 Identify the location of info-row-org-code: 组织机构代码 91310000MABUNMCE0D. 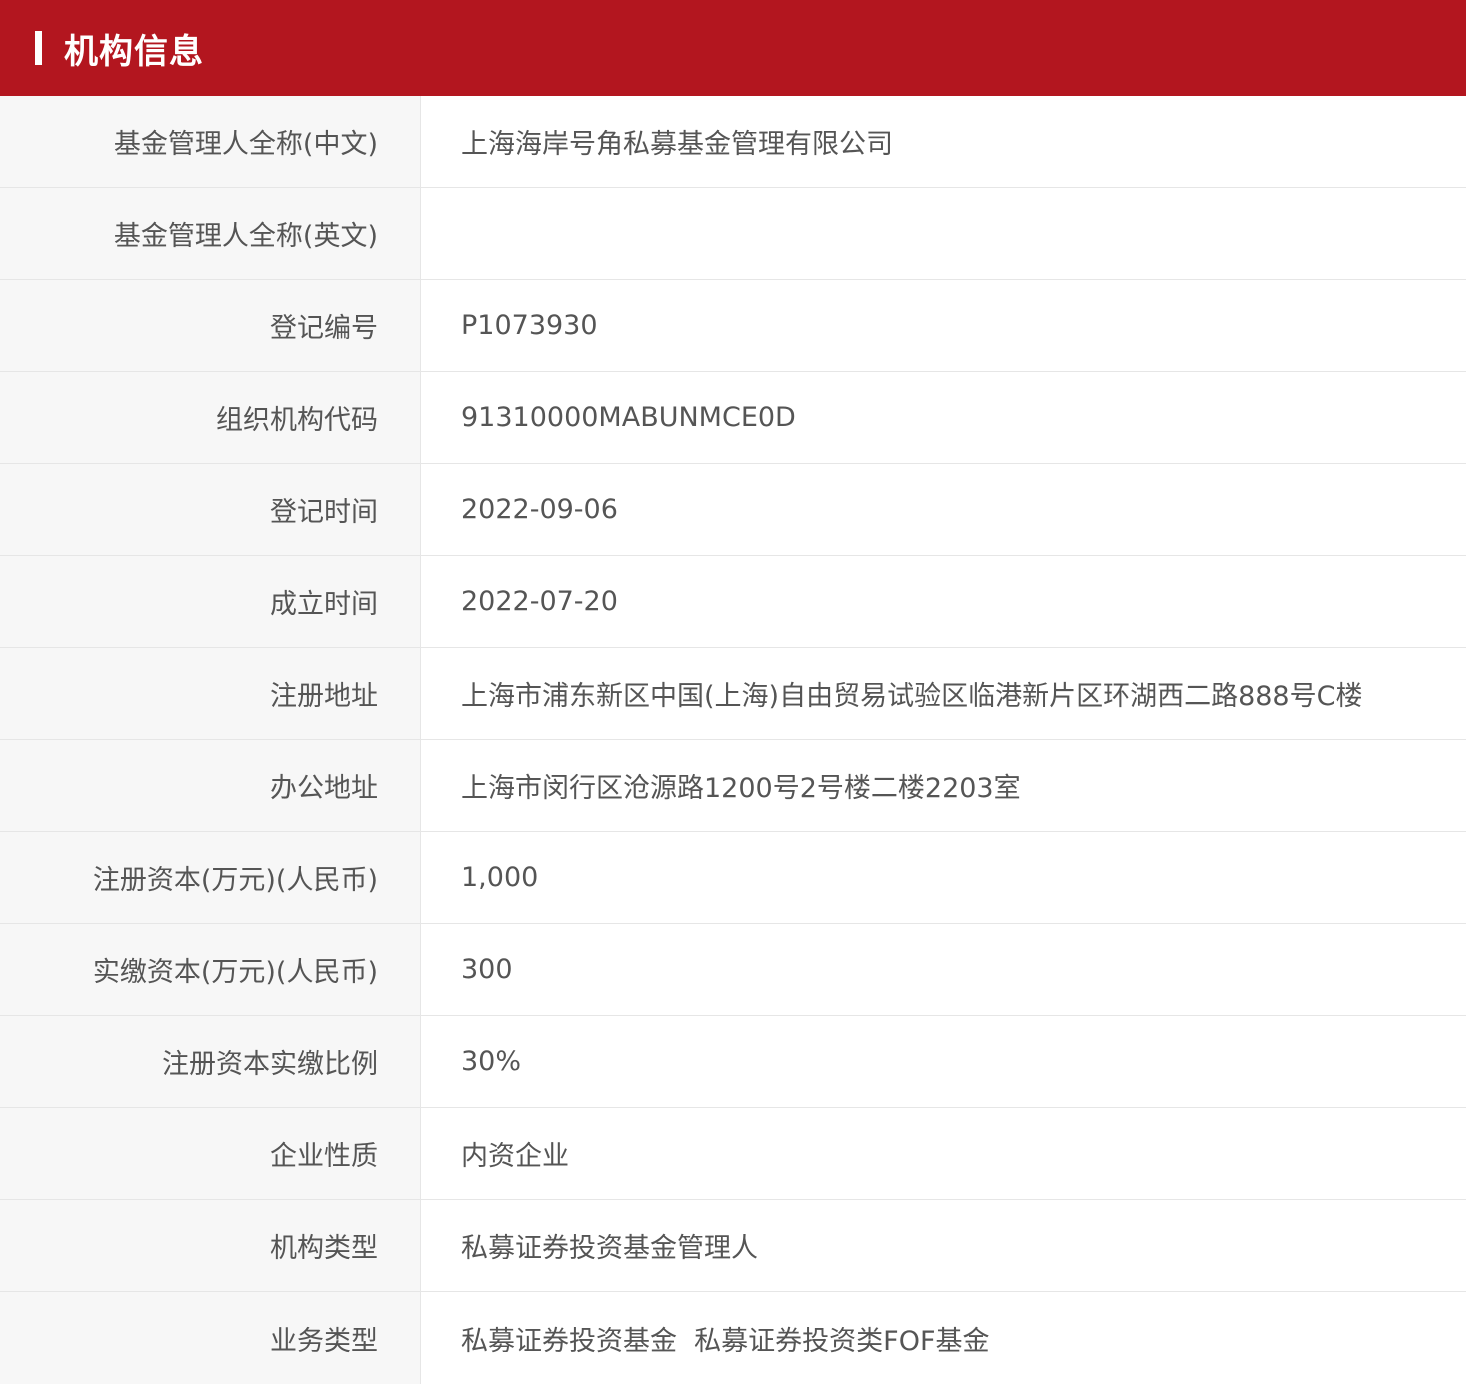
(733, 418).